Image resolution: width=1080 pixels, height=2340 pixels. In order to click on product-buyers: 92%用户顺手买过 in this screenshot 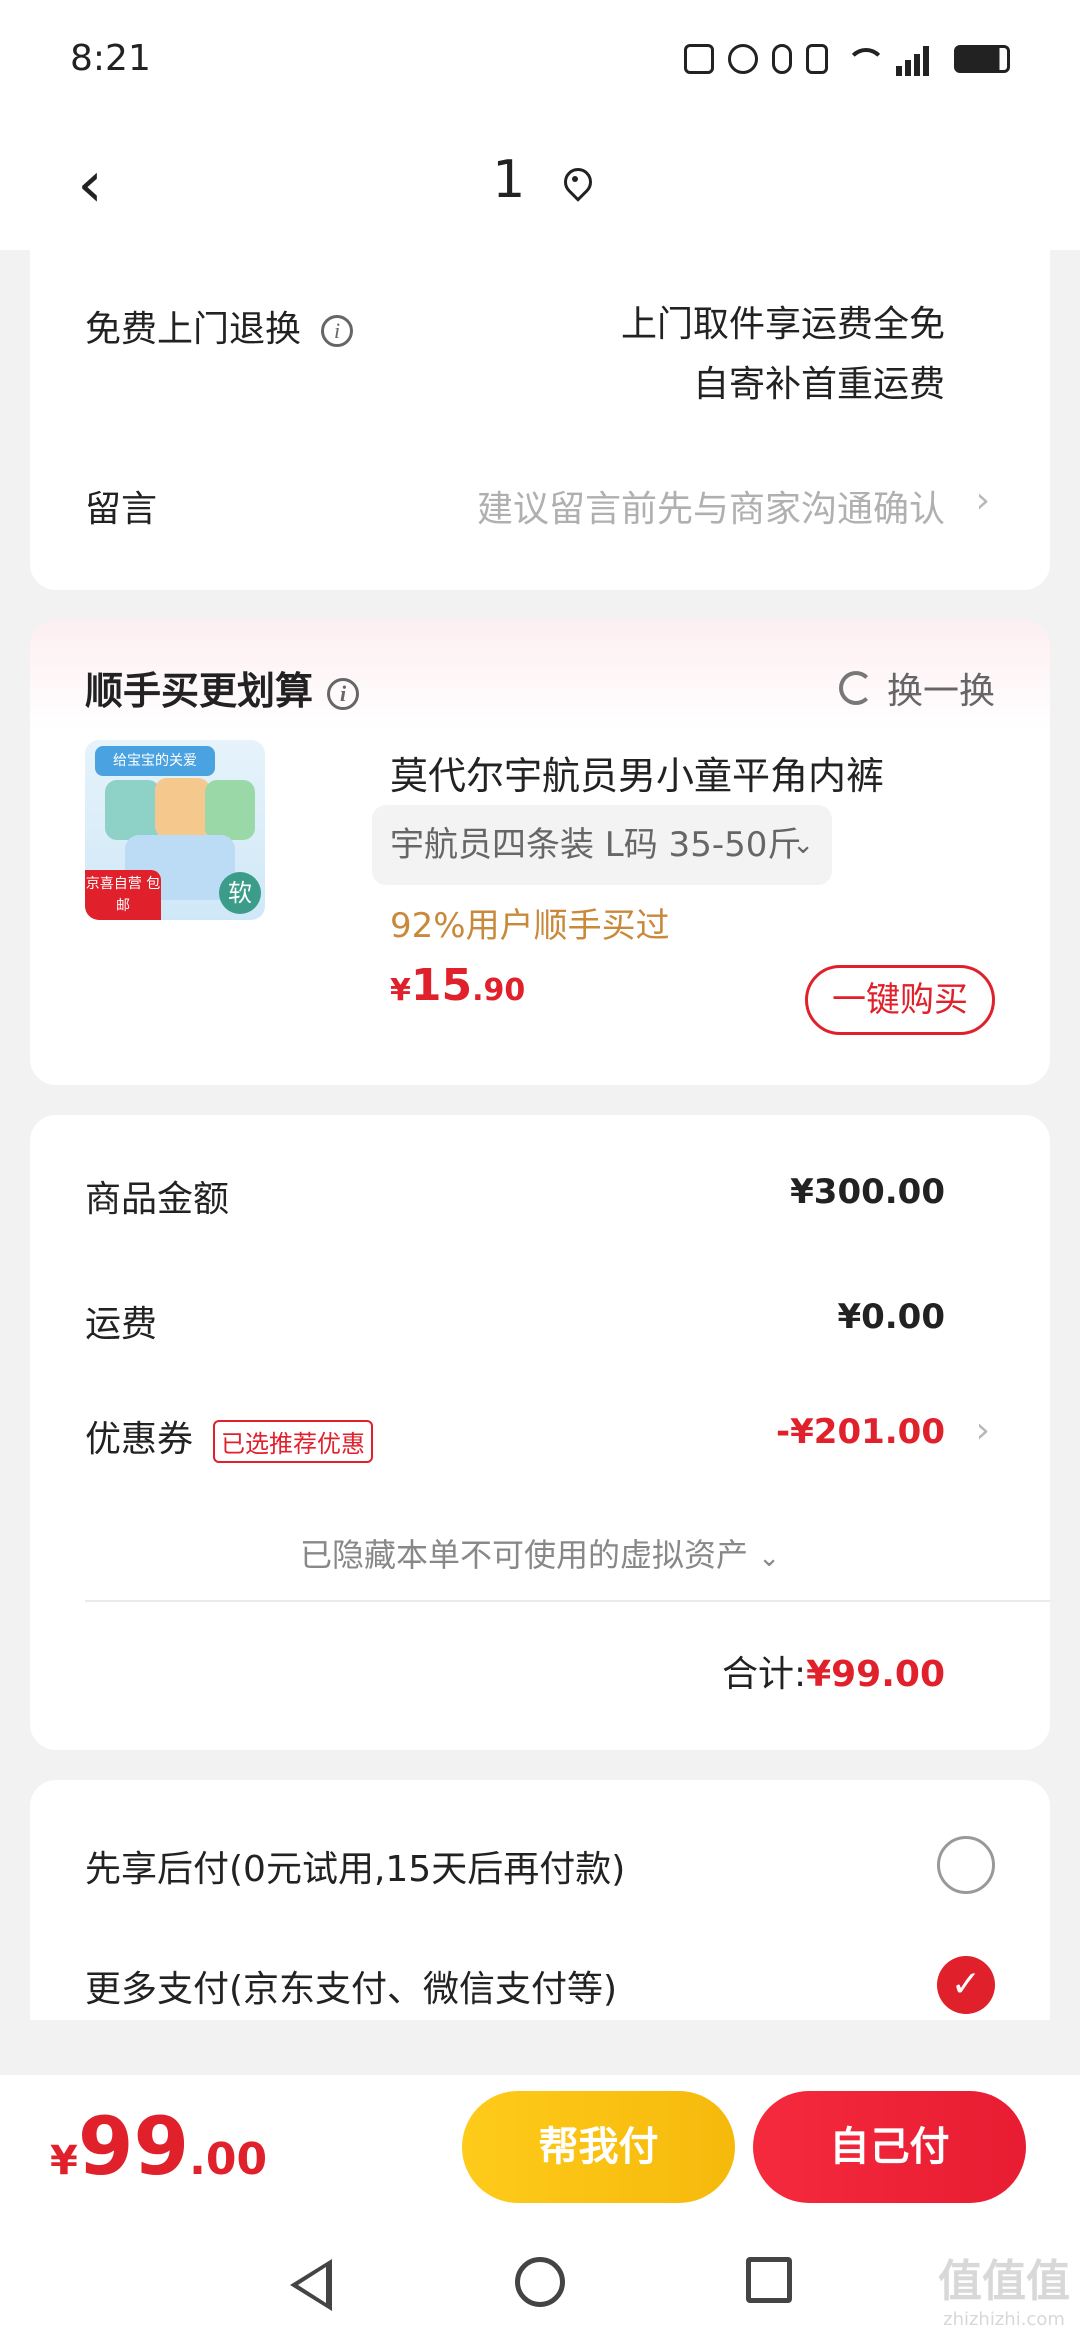, I will do `click(530, 926)`.